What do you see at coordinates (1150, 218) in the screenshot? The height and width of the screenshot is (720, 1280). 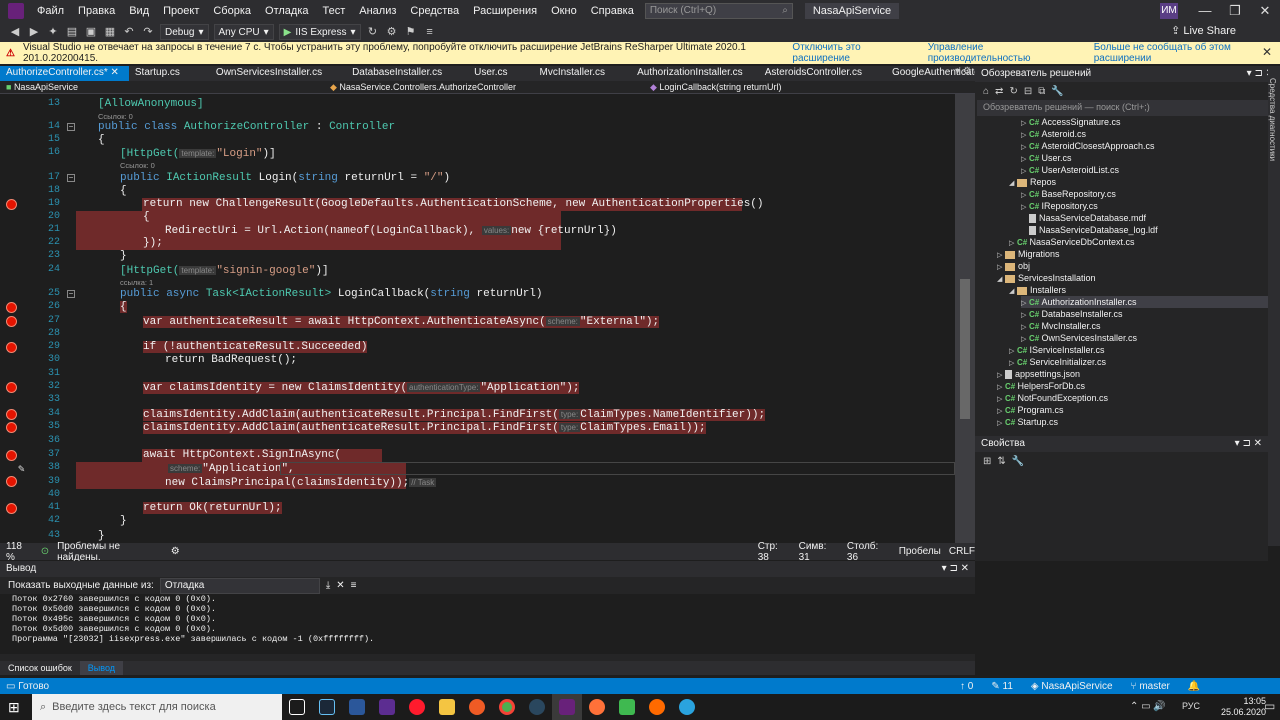 I see `tree-item: NasaServiceDatabase.mdf` at bounding box center [1150, 218].